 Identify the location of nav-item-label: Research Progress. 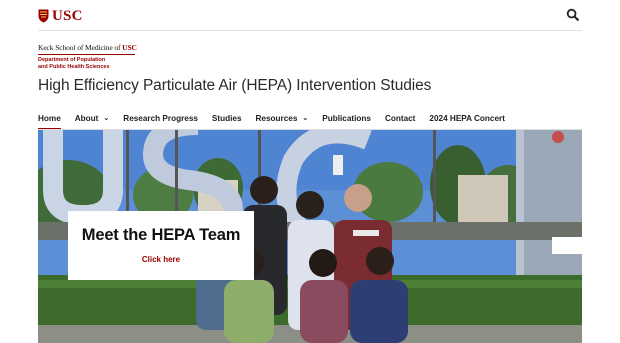
(160, 118).